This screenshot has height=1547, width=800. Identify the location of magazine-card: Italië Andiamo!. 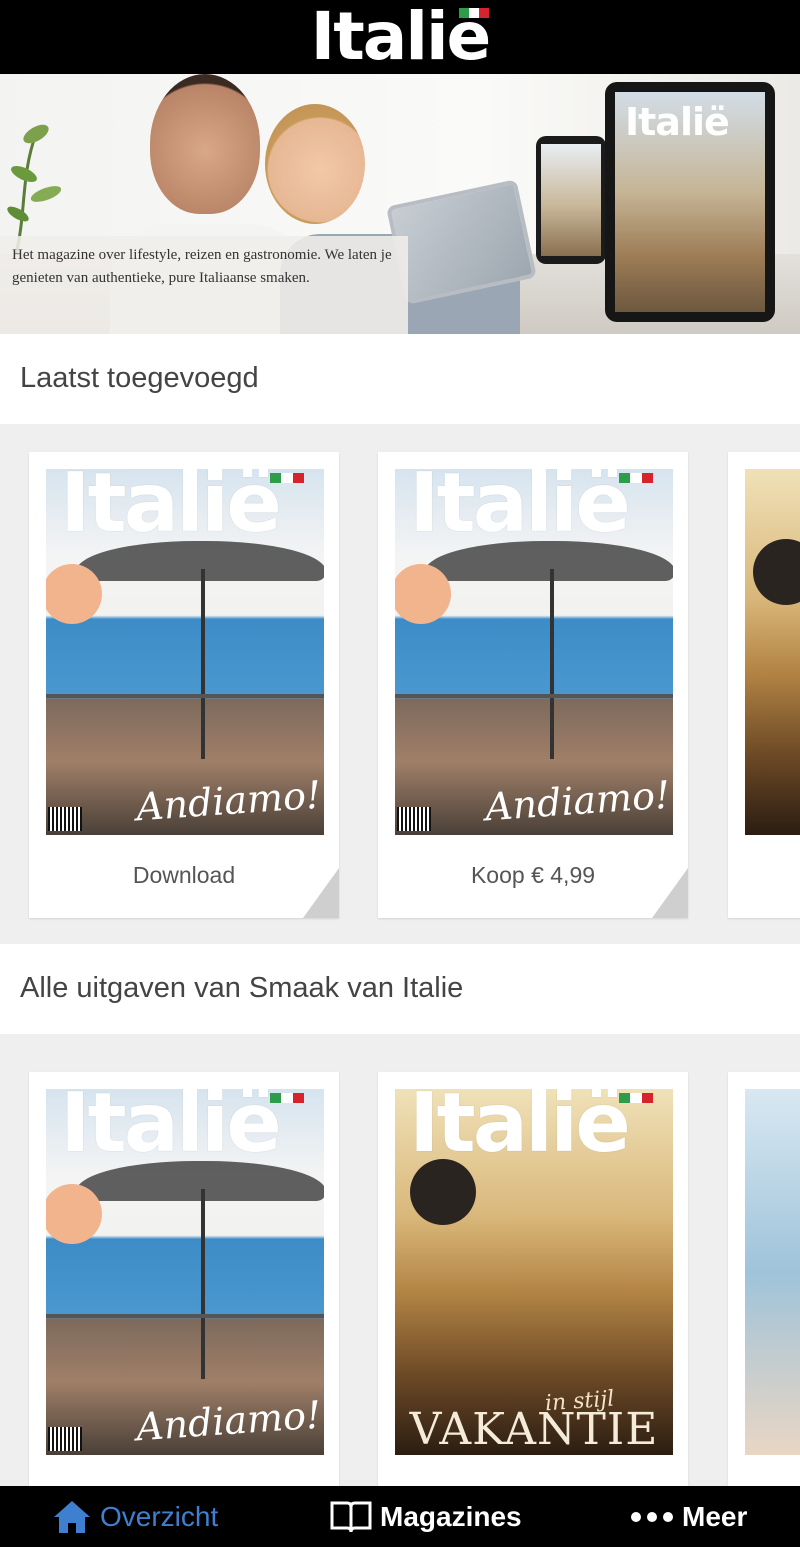
(184, 1279).